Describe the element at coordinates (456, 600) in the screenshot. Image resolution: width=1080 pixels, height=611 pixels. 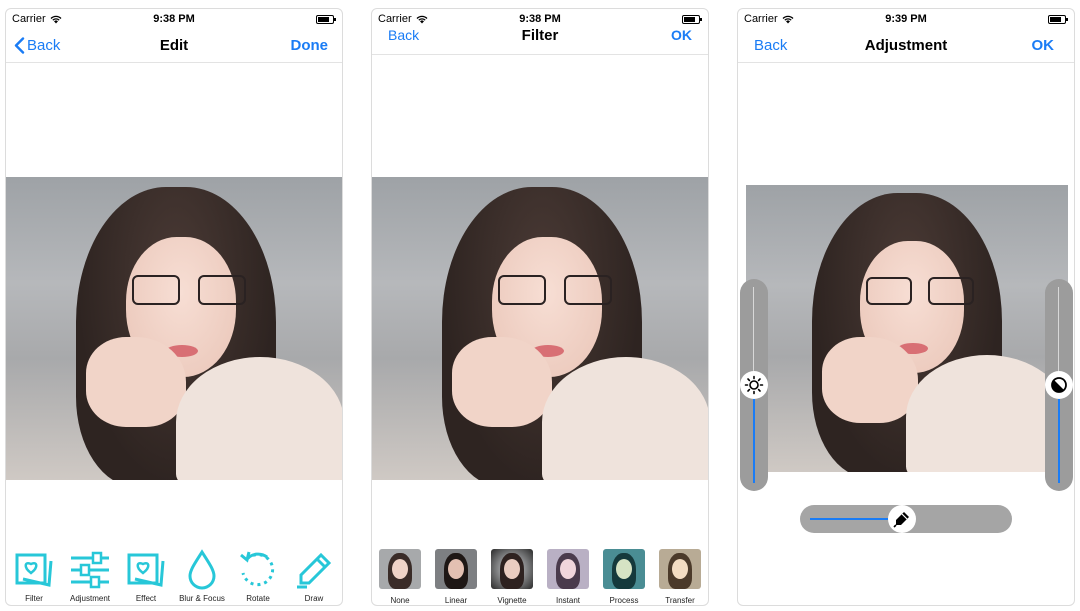
I see `filter-label: Linear` at that location.